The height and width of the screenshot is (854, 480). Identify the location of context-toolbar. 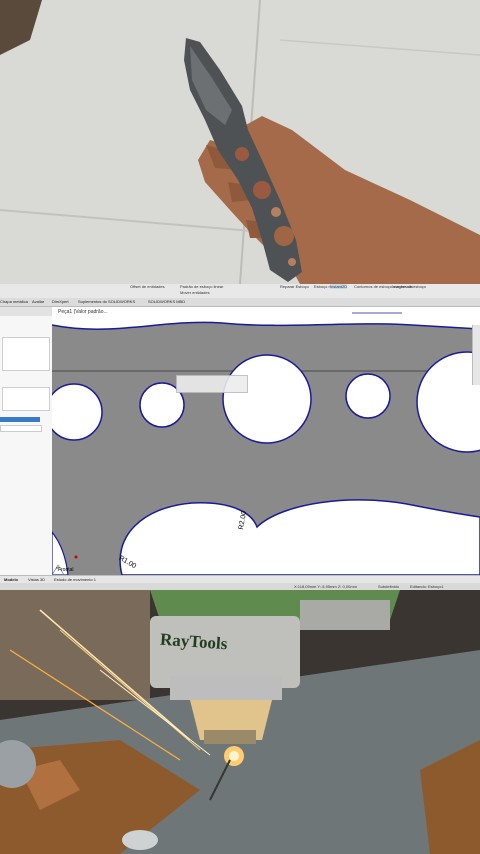
(212, 384).